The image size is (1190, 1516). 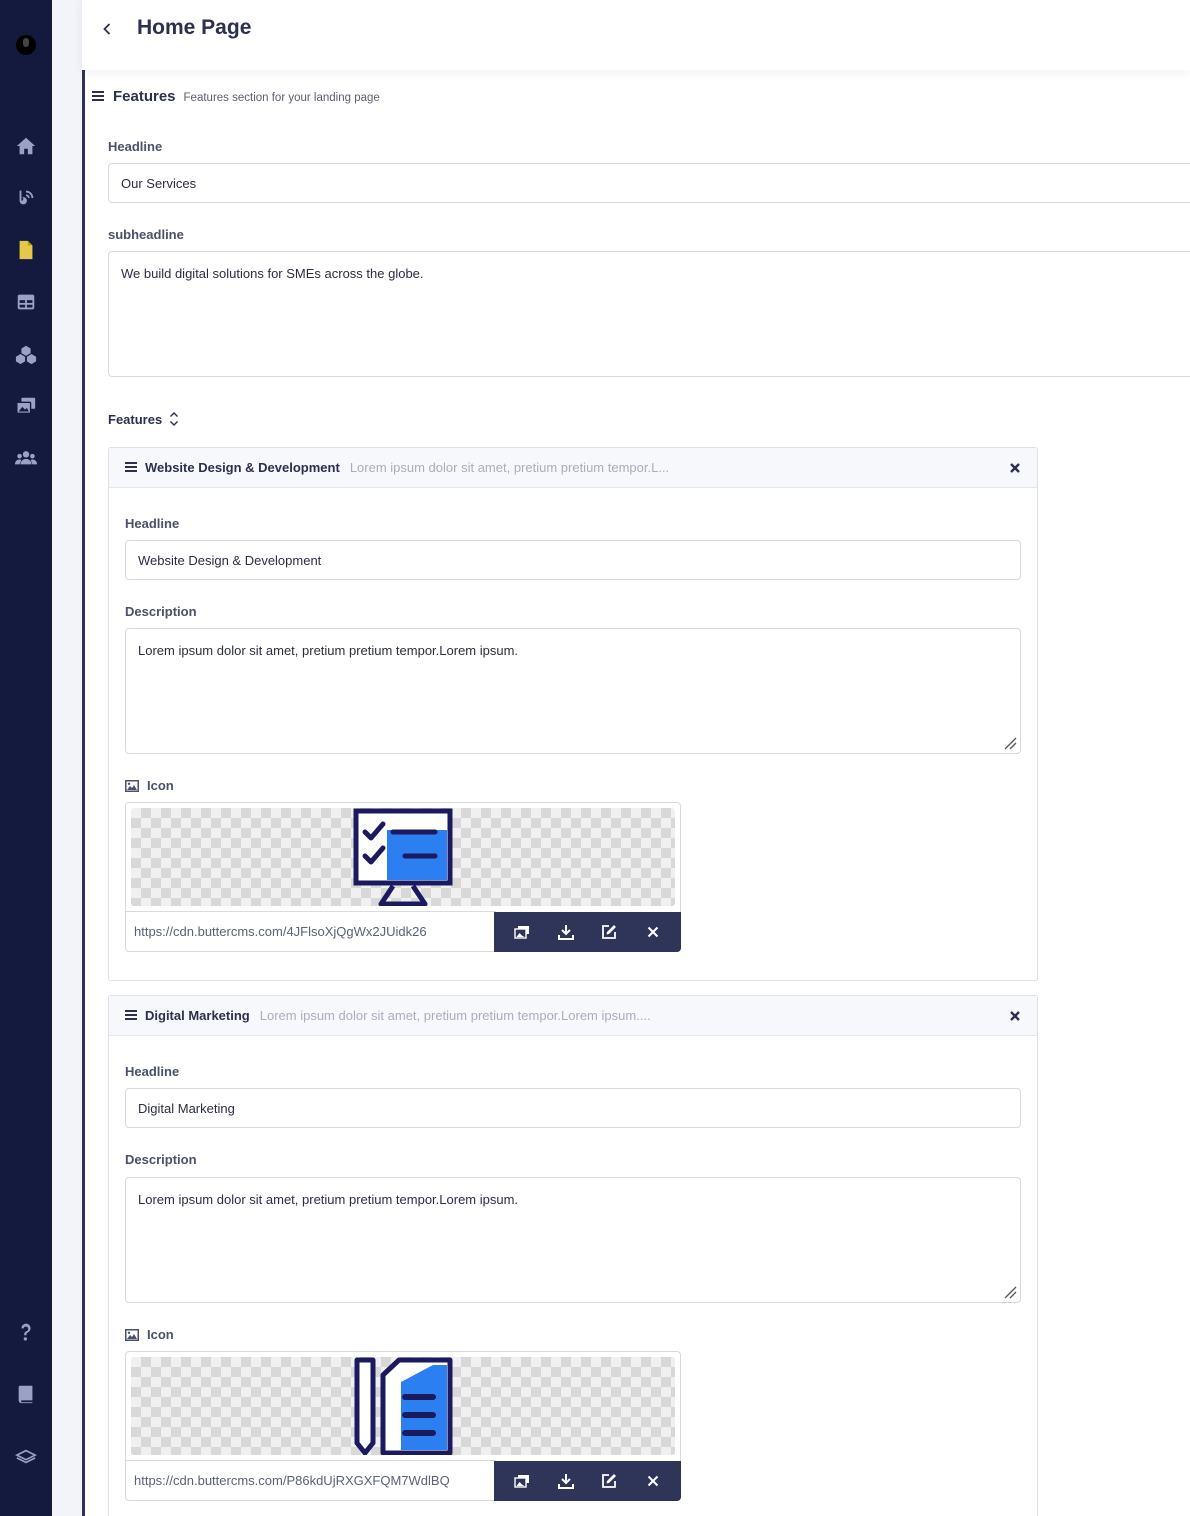 I want to click on media-icon, so click(x=26, y=406).